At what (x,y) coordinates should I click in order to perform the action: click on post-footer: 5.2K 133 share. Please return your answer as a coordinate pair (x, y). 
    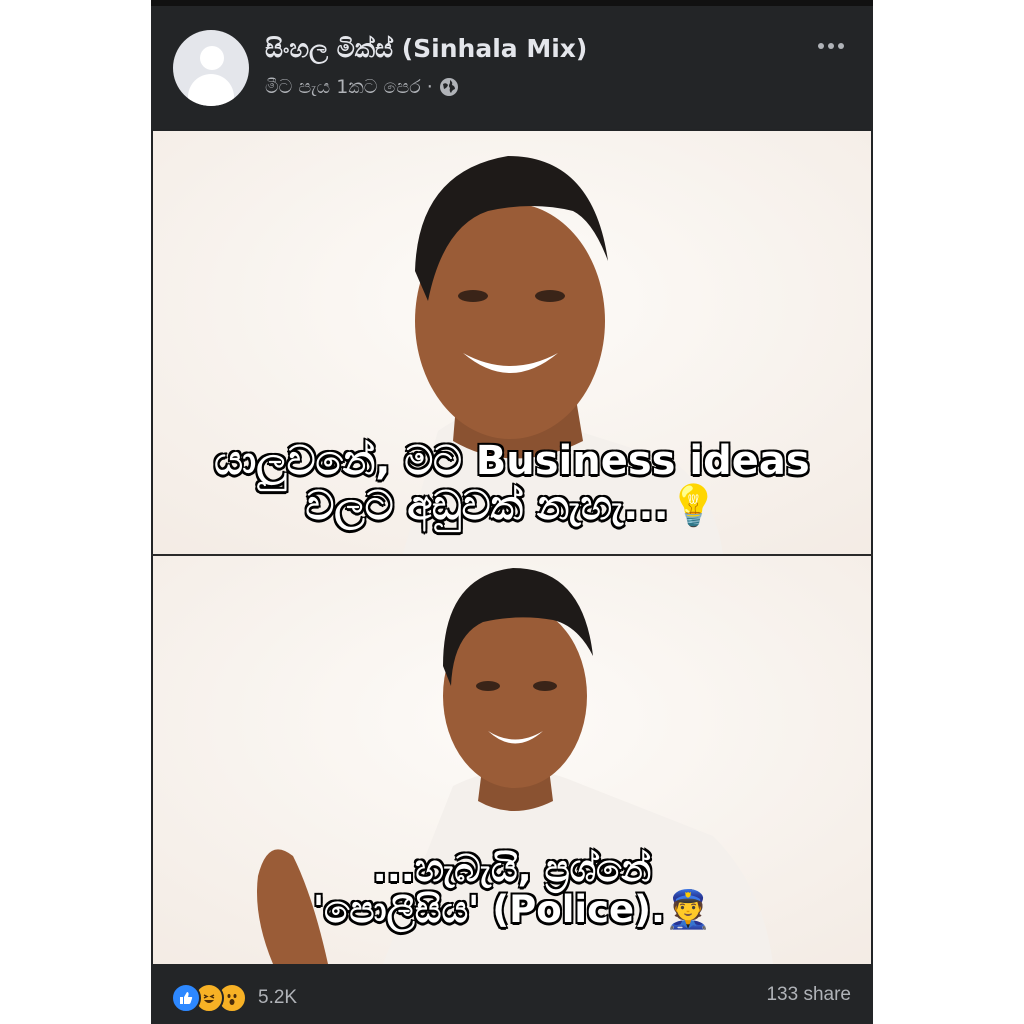
    Looking at the image, I should click on (512, 994).